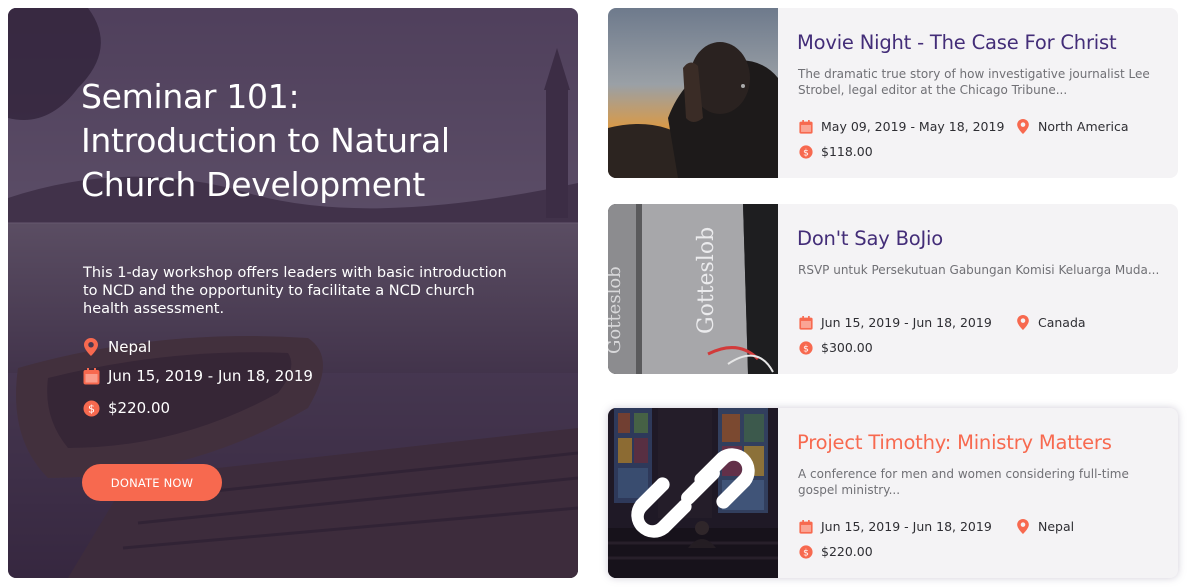  Describe the element at coordinates (954, 442) in the screenshot. I see `event-title: Project Timothy: Ministry Matters` at that location.